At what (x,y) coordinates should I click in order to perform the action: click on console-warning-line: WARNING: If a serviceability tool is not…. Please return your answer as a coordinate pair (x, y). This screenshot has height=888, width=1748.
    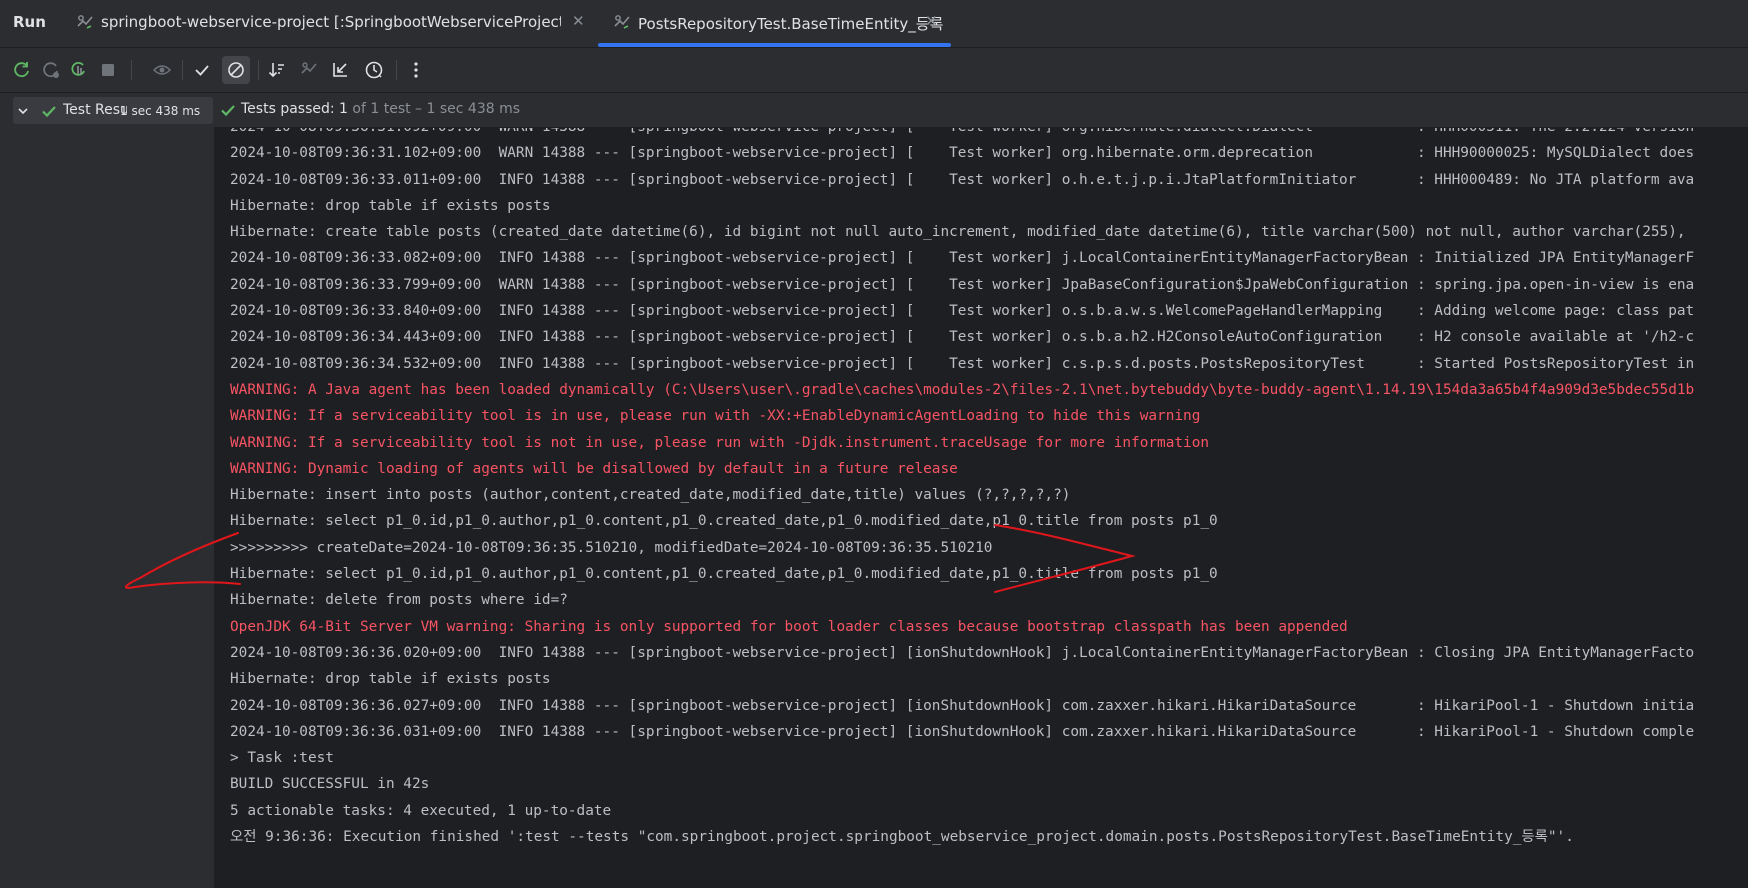
    Looking at the image, I should click on (720, 442).